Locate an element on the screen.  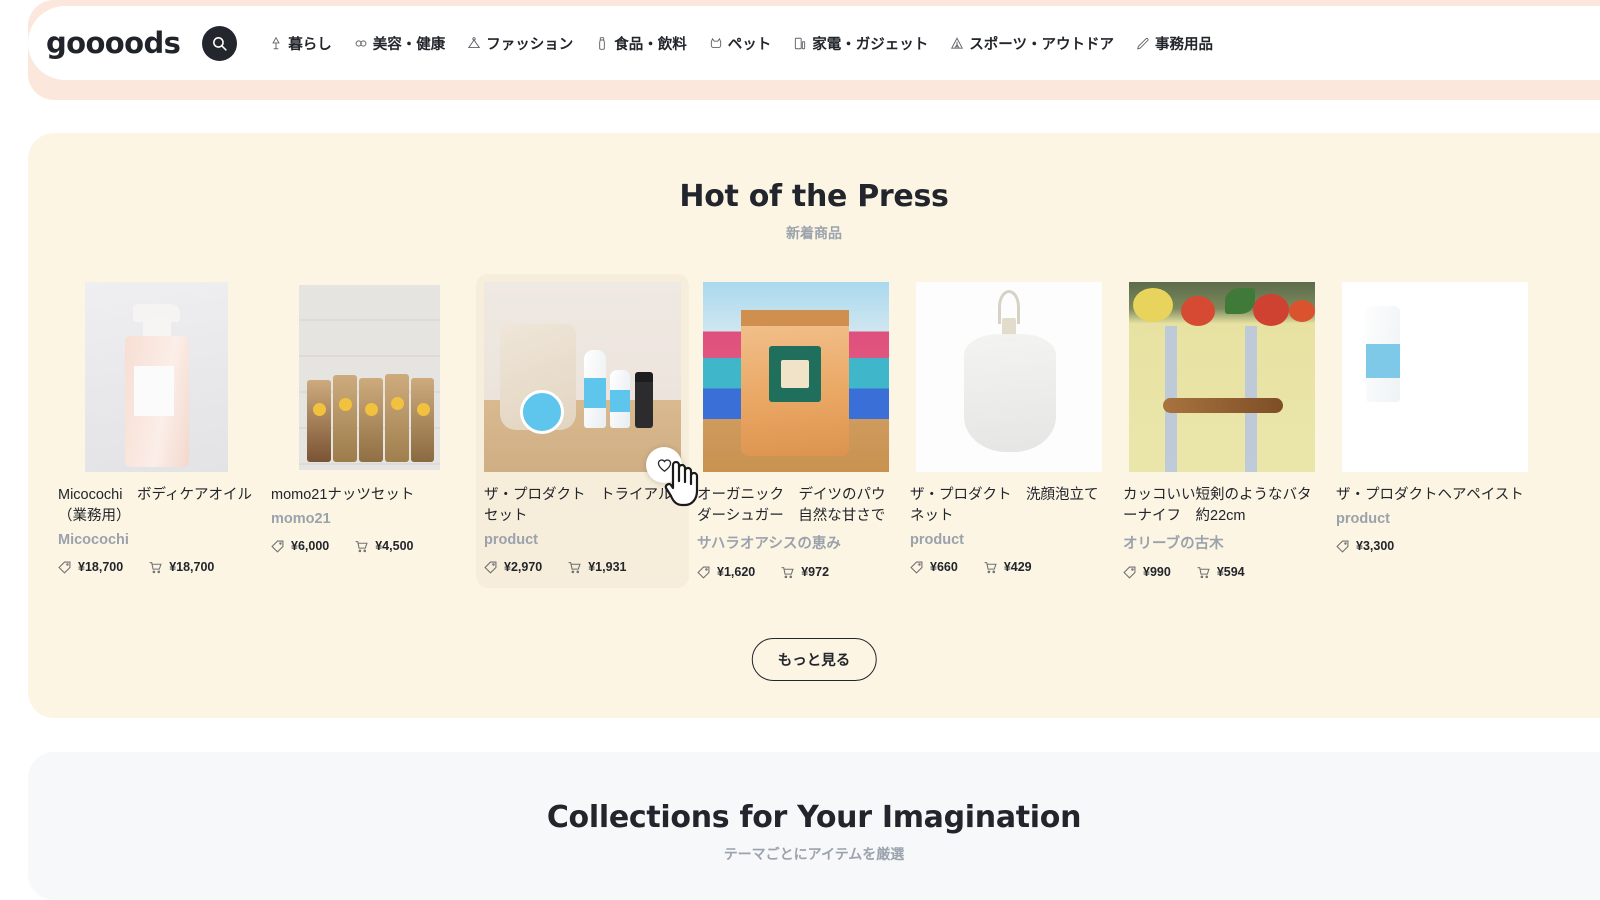
list-price: ¥1,620 is located at coordinates (726, 572).